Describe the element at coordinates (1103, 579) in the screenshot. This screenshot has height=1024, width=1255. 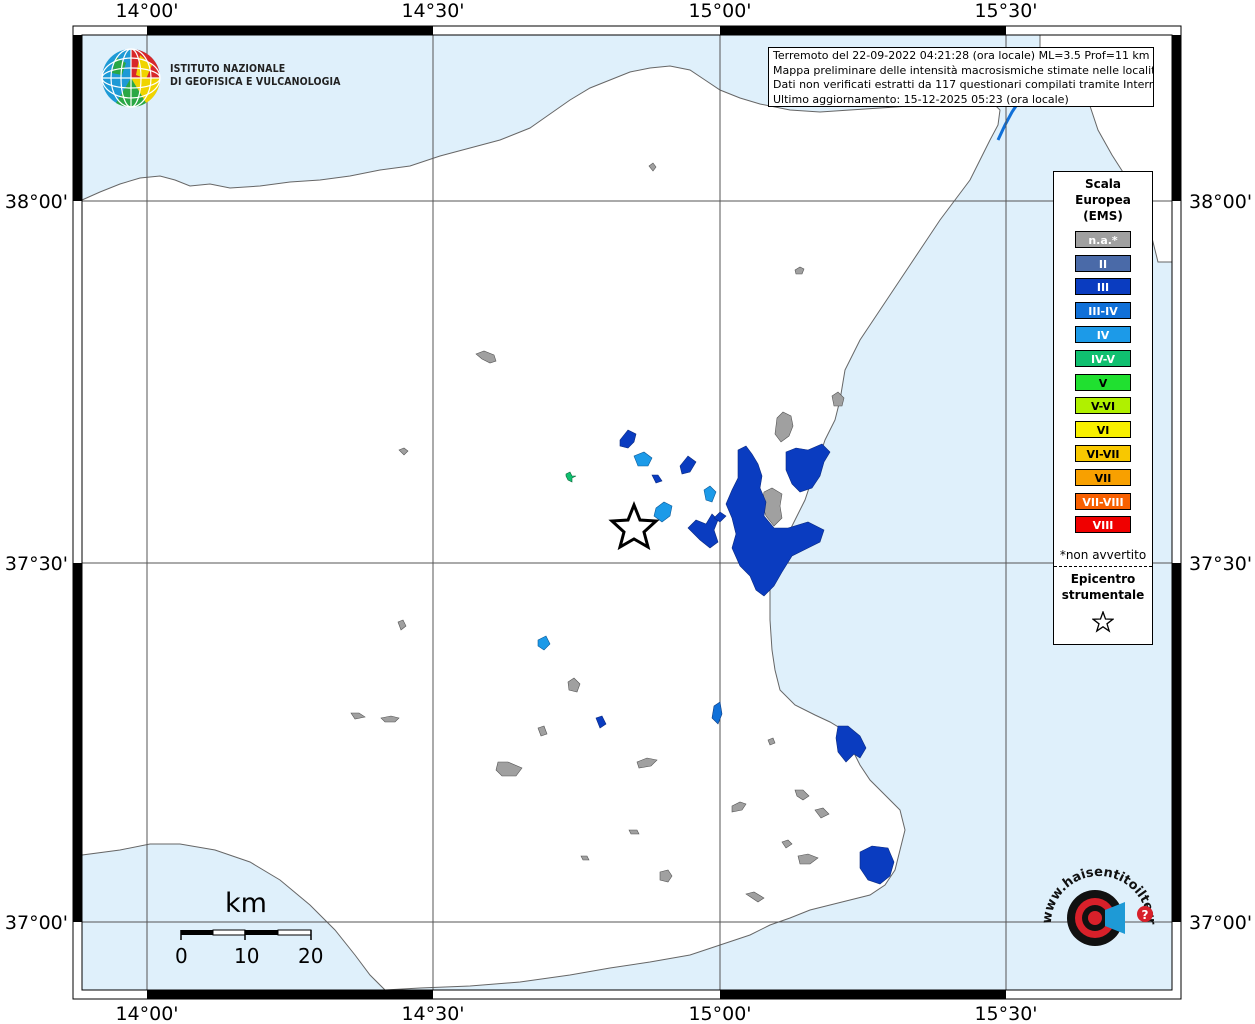
I see `legend-epicenter-1: Epicentro` at that location.